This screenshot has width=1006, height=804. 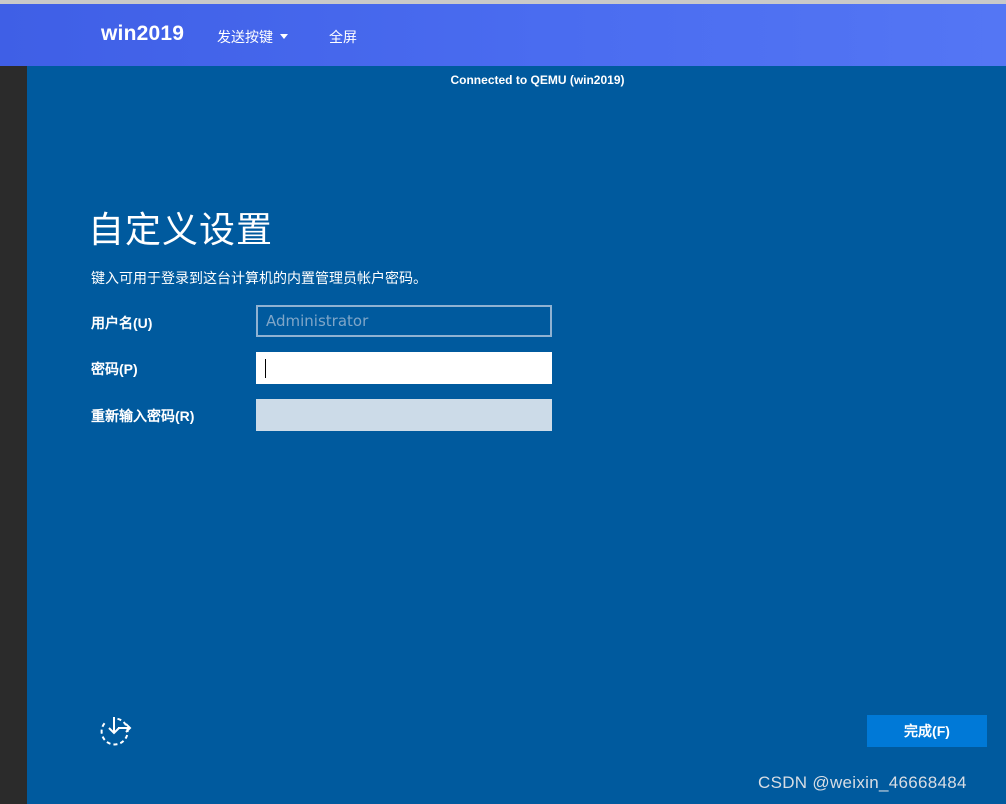 What do you see at coordinates (862, 782) in the screenshot?
I see `csdn-watermark: CSDN @weixin_46668484` at bounding box center [862, 782].